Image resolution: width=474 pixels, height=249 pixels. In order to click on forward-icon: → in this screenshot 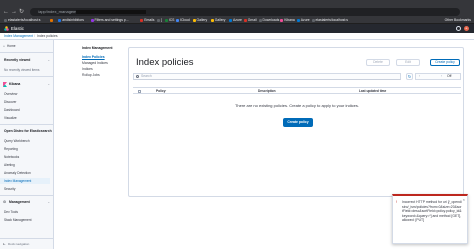, I will do `click(14, 12)`.